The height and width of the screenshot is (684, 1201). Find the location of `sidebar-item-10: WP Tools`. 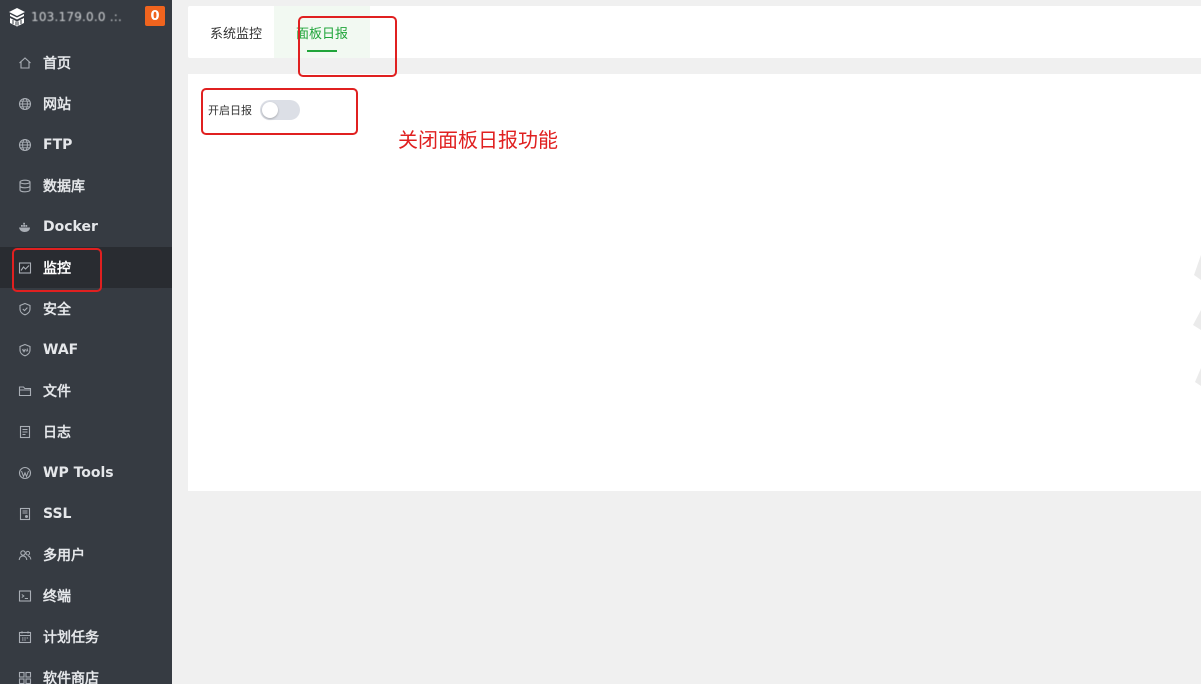

sidebar-item-10: WP Tools is located at coordinates (86, 472).